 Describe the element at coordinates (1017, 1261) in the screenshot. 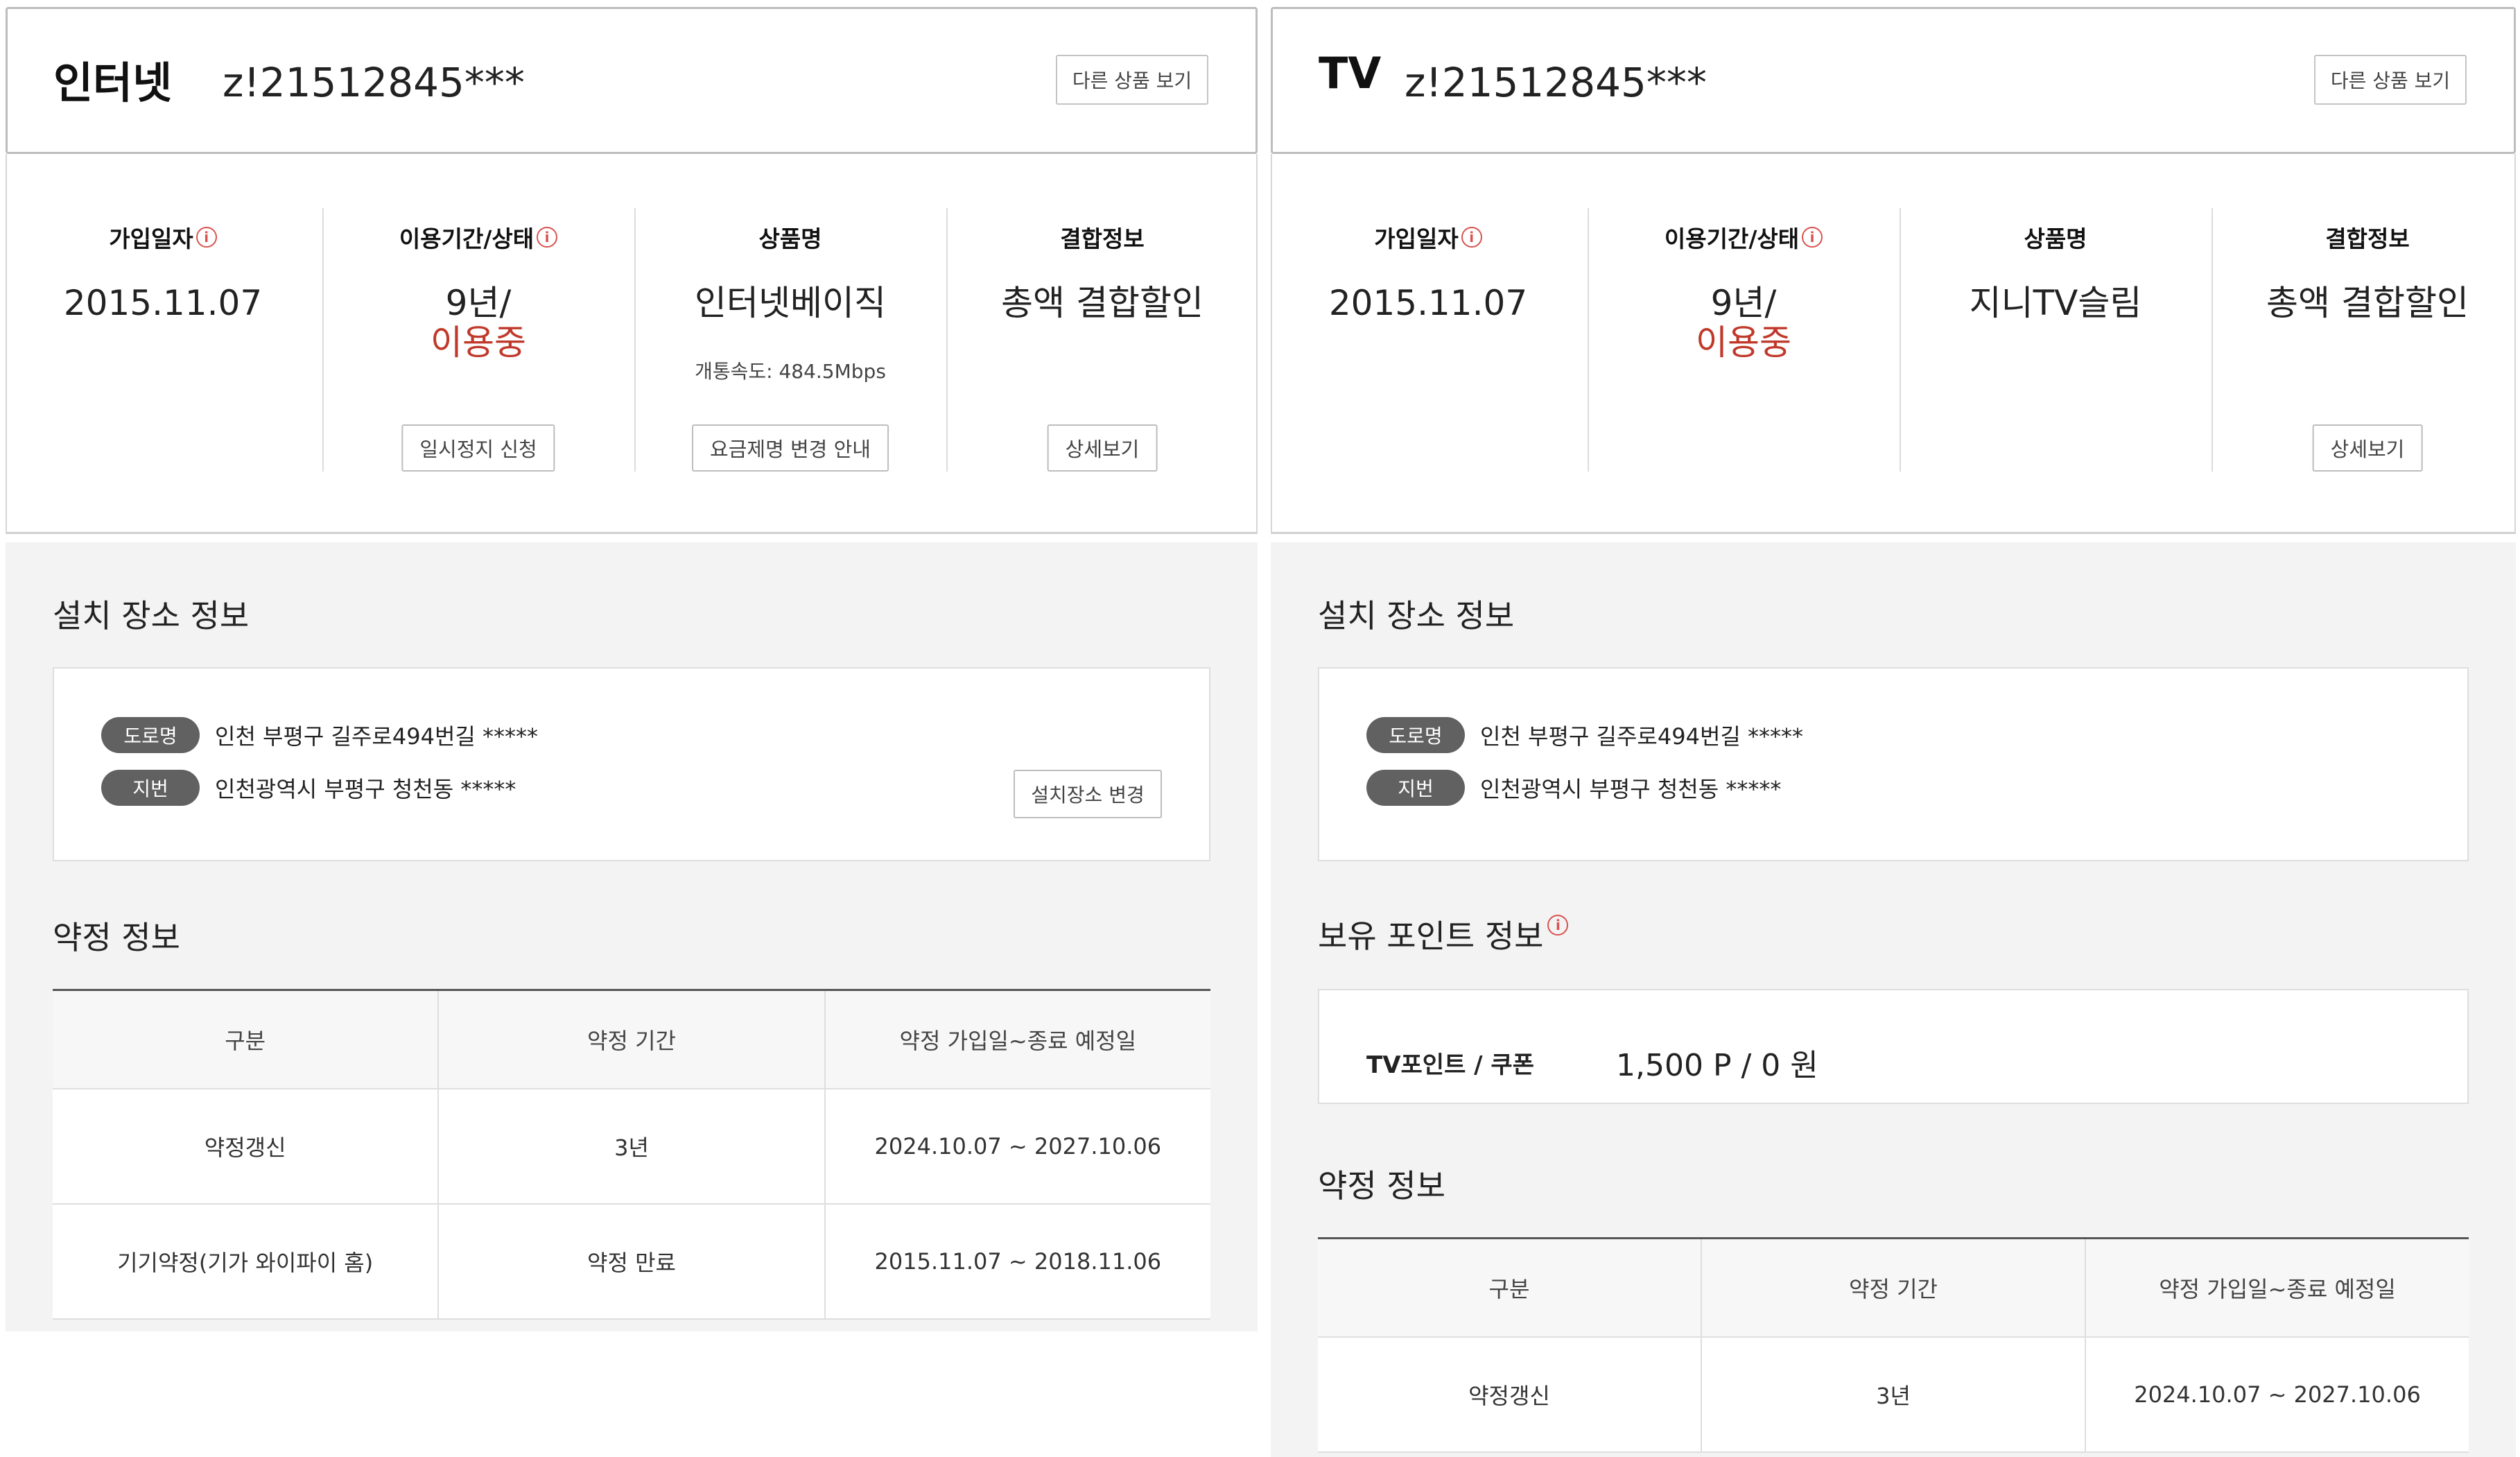

I see `cell-dates: 2015.11.07 ~ 2018.11.06` at that location.